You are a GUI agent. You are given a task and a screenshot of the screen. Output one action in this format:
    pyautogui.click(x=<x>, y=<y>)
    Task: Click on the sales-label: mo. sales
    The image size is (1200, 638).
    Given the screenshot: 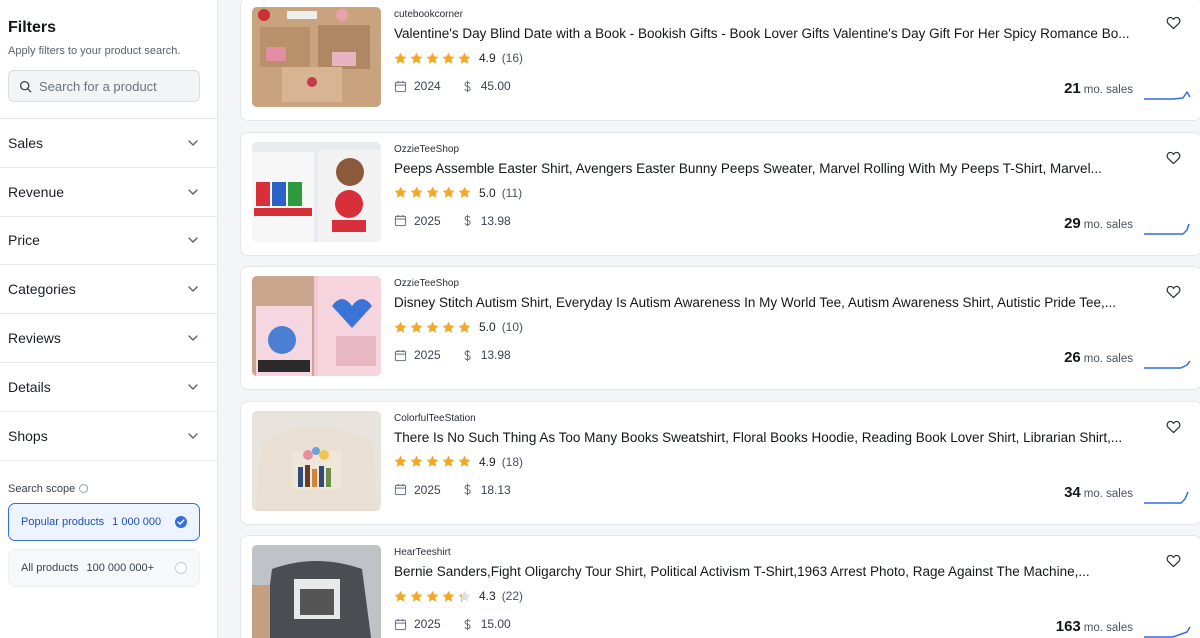 What is the action you would take?
    pyautogui.click(x=1108, y=90)
    